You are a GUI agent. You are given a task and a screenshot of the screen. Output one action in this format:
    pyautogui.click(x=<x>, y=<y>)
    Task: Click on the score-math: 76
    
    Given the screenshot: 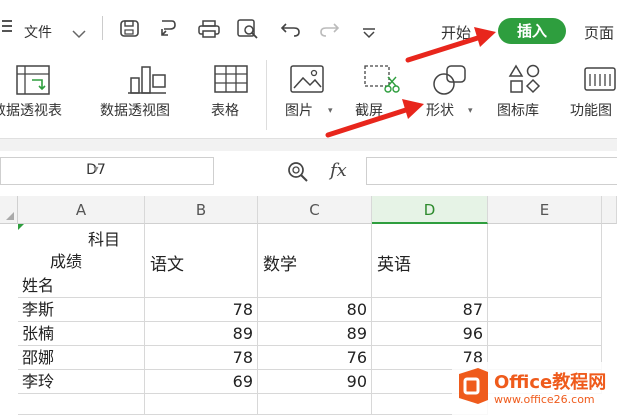 What is the action you would take?
    pyautogui.click(x=315, y=358)
    